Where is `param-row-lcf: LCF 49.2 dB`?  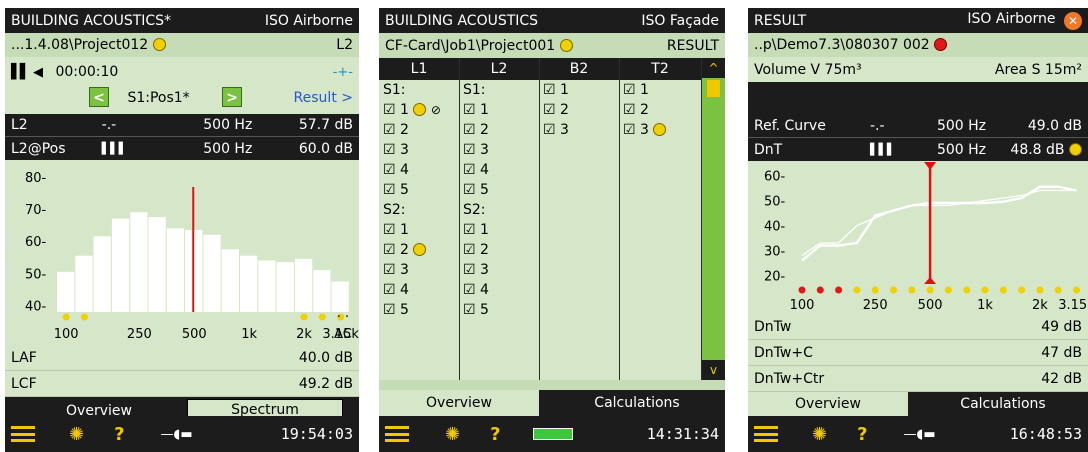 param-row-lcf: LCF 49.2 dB is located at coordinates (182, 384).